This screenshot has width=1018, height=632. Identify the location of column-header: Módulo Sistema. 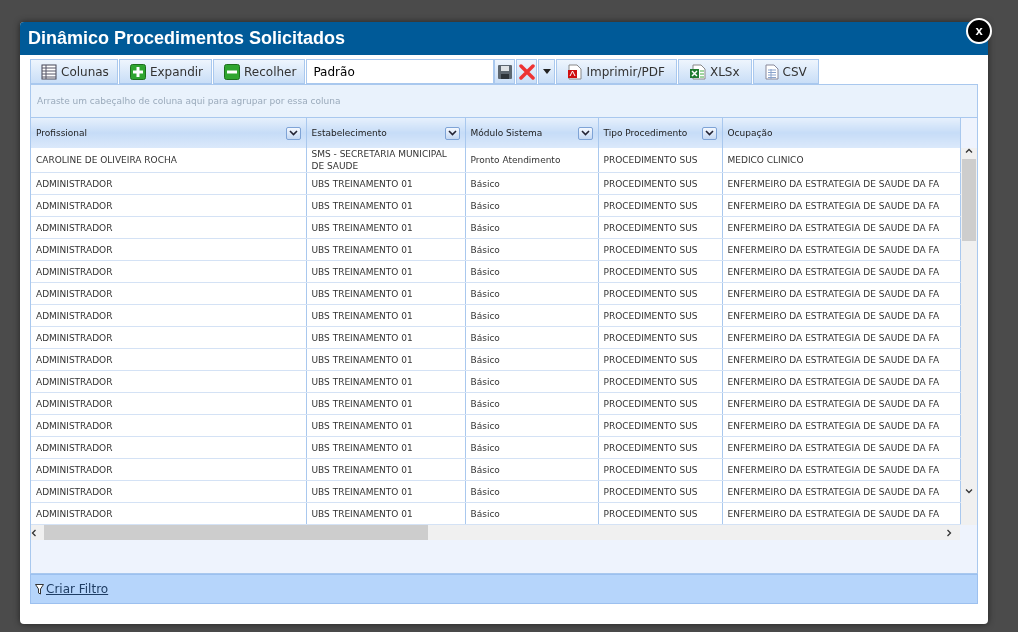
(531, 133).